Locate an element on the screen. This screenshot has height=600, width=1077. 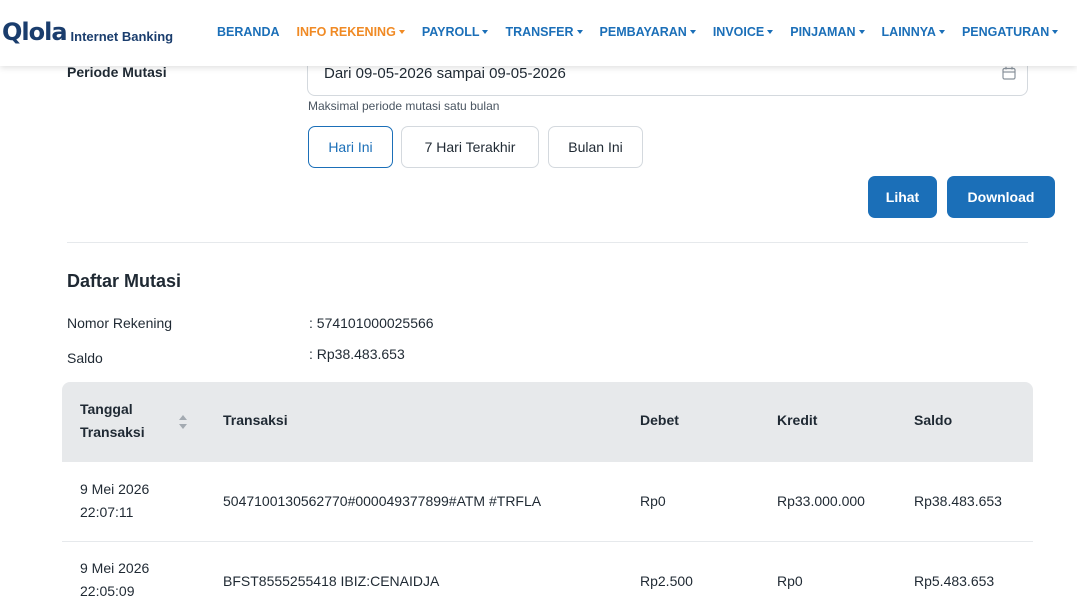
header-date-line1: Tanggal is located at coordinates (106, 409).